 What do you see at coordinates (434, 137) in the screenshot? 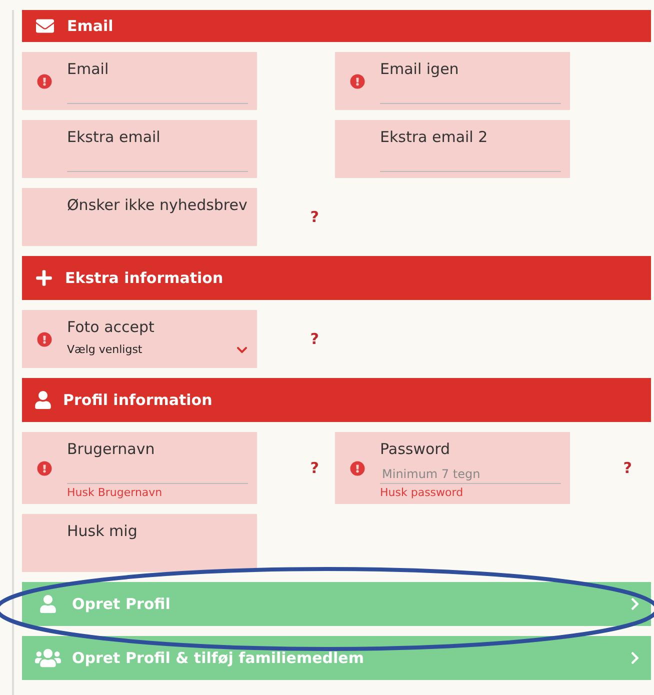
I see `field-label: Ekstra email 2` at bounding box center [434, 137].